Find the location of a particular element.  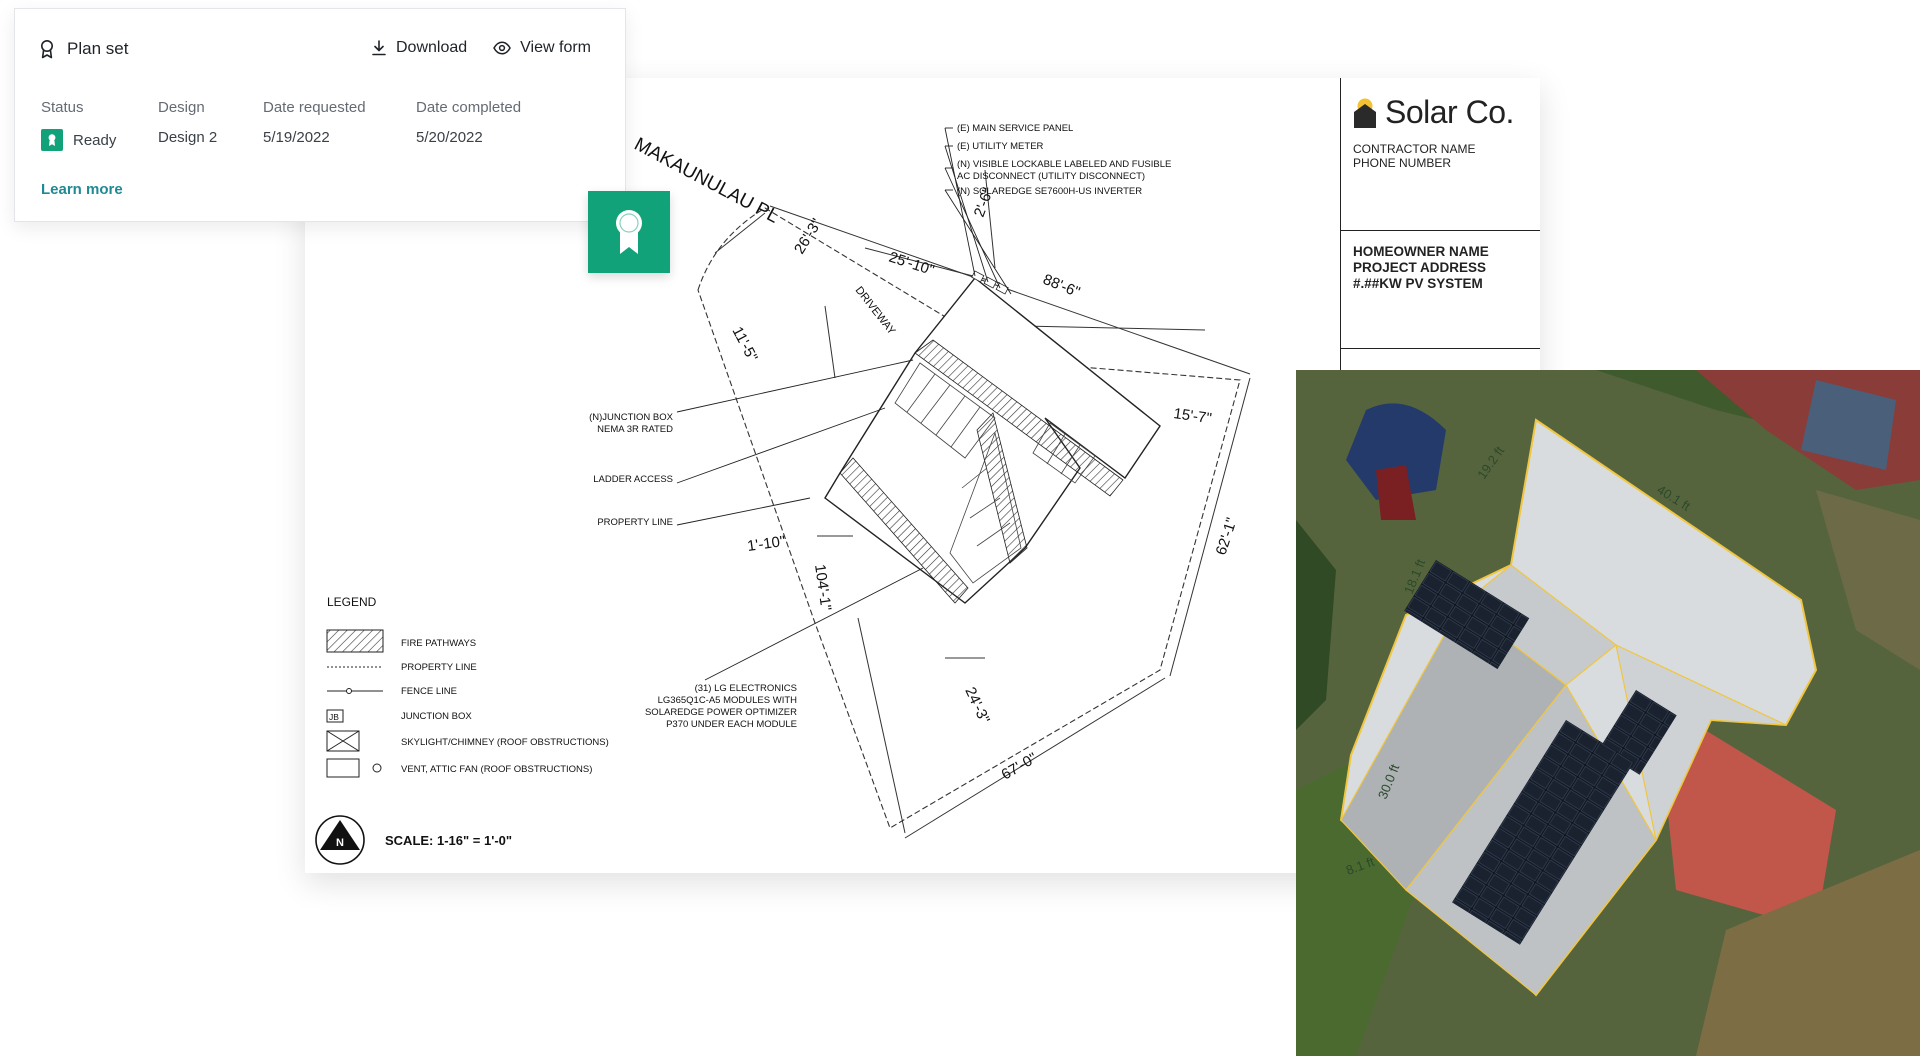

legend-swatch-fire-pathways is located at coordinates (355, 641).